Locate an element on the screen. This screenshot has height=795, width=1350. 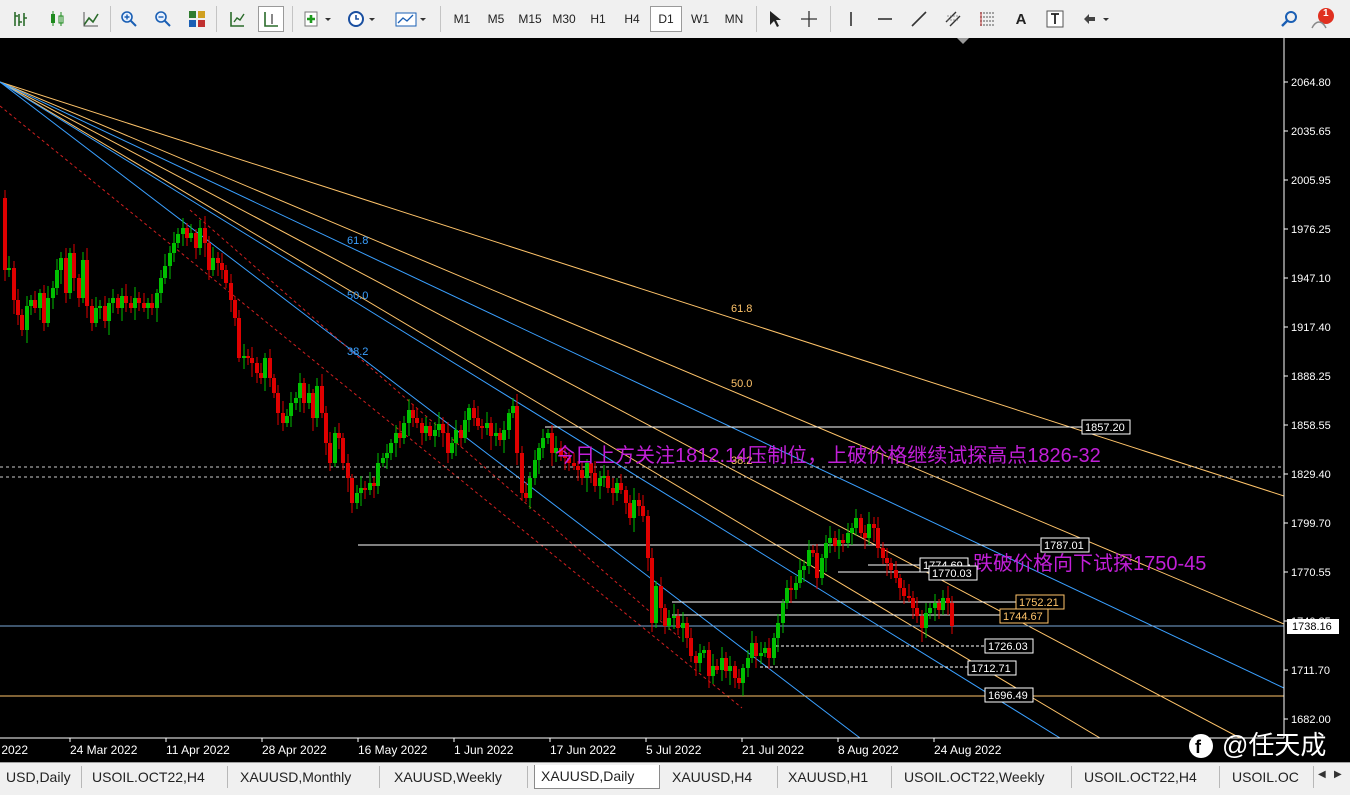
tabs-scroll-right-icon: ▶ is located at coordinates (1338, 774).